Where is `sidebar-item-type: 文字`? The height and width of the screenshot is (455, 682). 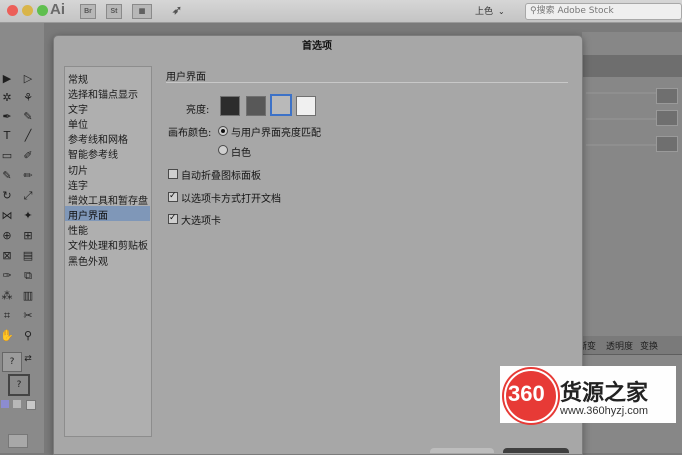
sidebar-item-type: 文字 is located at coordinates (78, 108).